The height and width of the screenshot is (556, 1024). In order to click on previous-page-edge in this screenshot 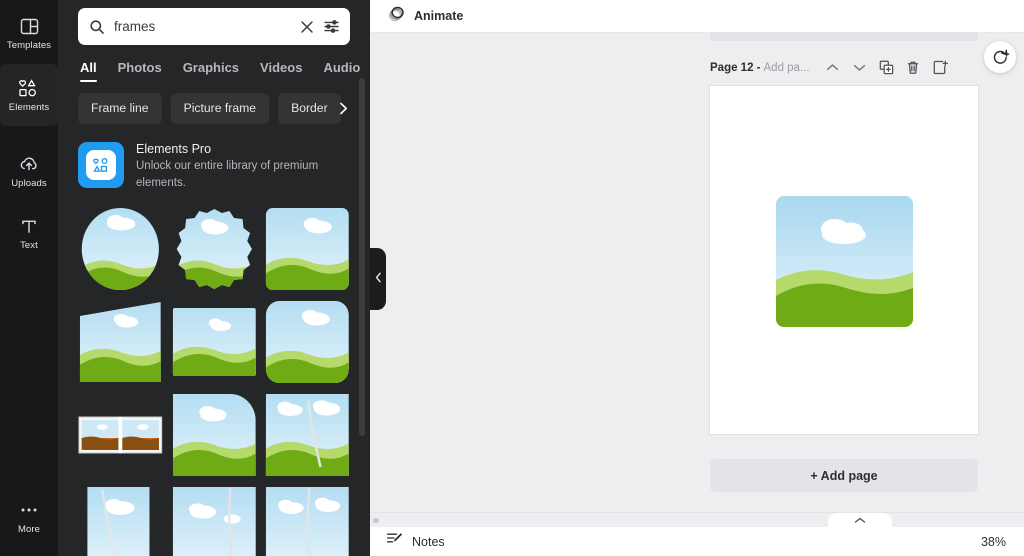, I will do `click(844, 37)`.